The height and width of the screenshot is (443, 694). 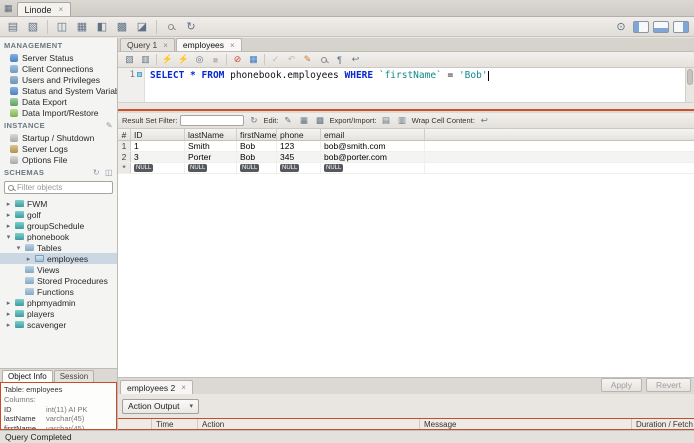 What do you see at coordinates (406, 105) in the screenshot?
I see `editor-horizontal-scrollbar` at bounding box center [406, 105].